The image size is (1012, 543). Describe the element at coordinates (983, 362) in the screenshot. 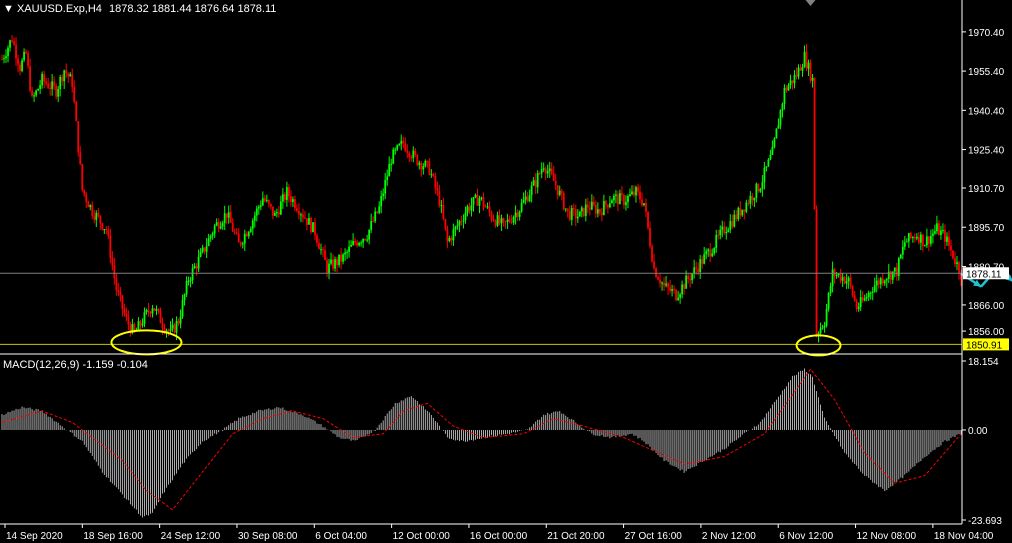

I see `macd-tick-label: 18.154` at that location.